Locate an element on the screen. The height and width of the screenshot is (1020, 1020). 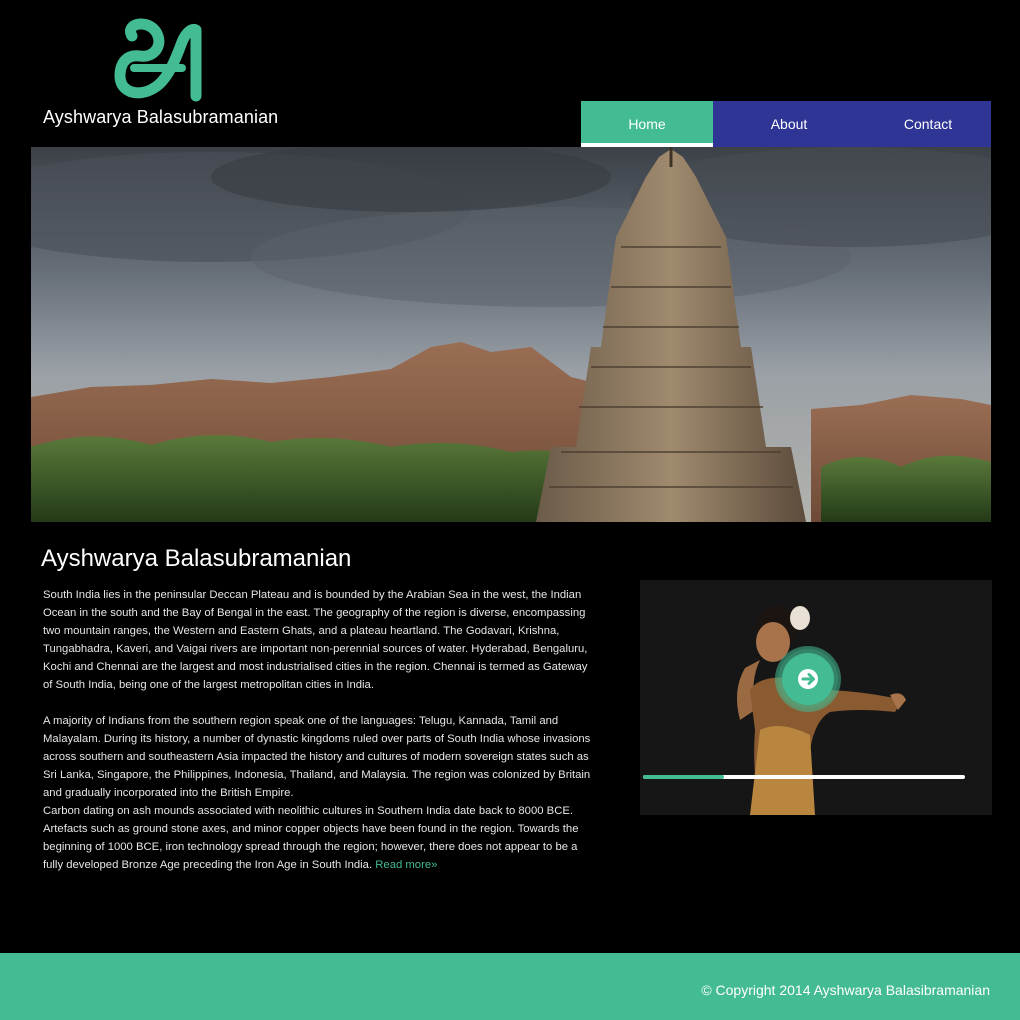
video-progress-bar is located at coordinates (804, 777).